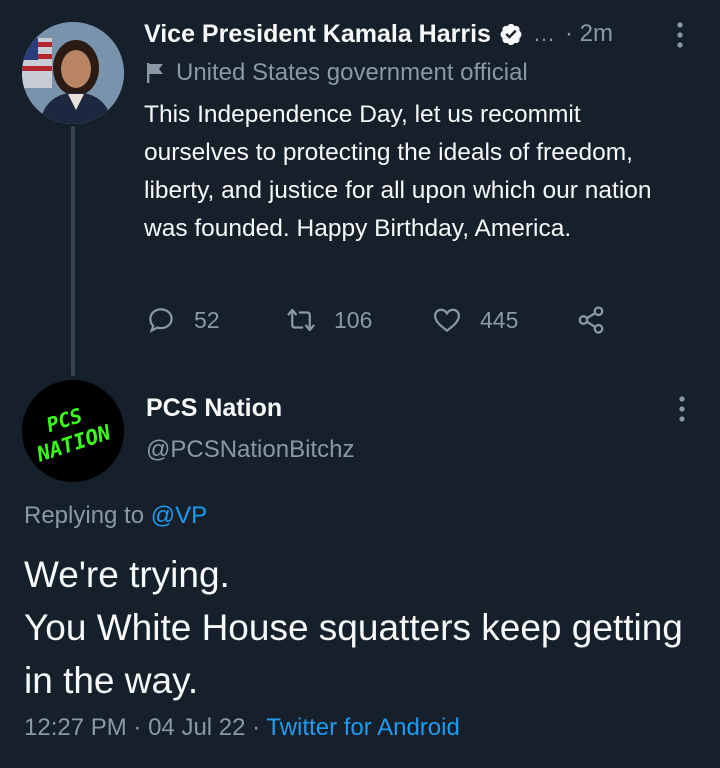 This screenshot has width=720, height=768. Describe the element at coordinates (591, 320) in the screenshot. I see `share-icon` at that location.